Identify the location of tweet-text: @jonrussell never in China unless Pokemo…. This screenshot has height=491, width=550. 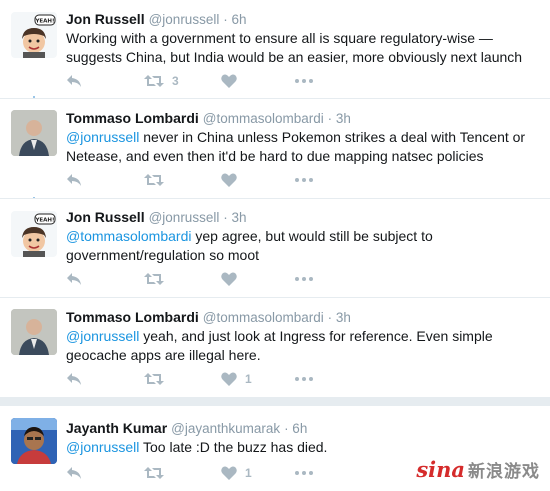
(301, 147).